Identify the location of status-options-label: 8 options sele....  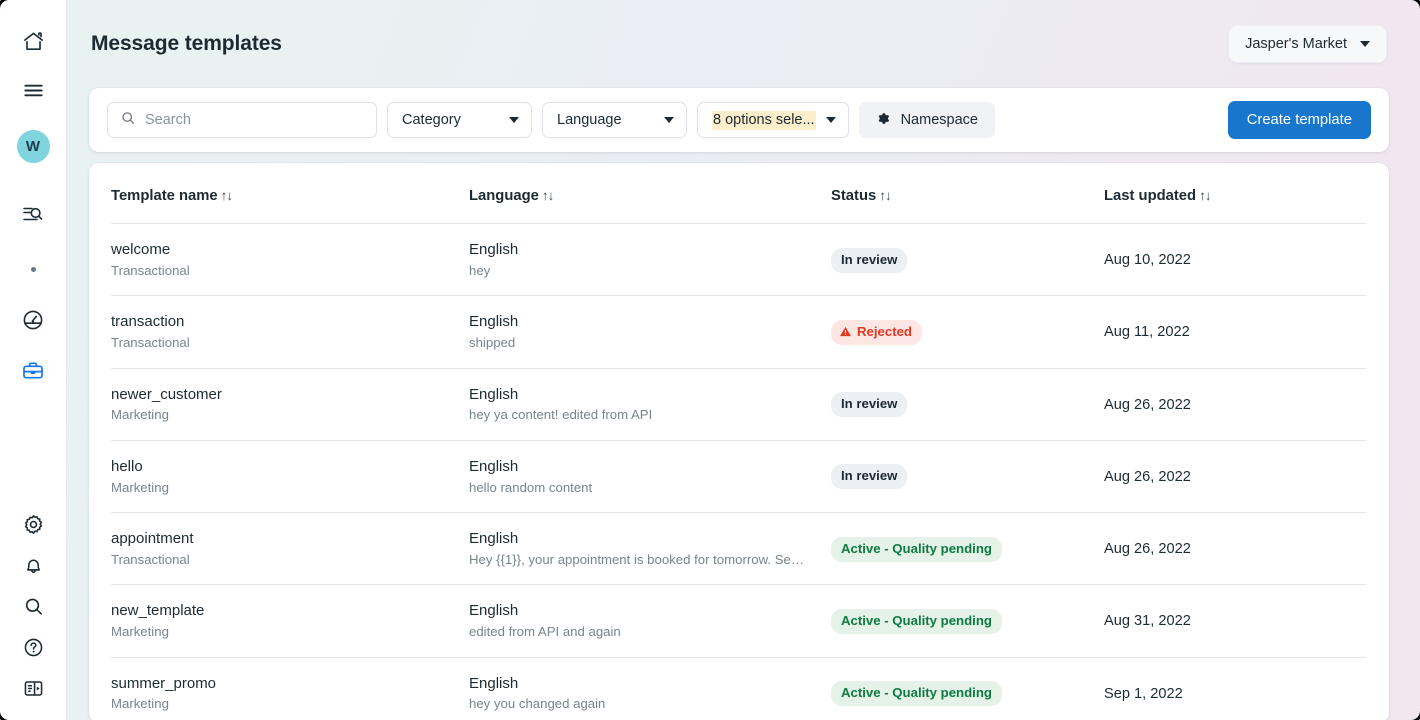
(764, 120).